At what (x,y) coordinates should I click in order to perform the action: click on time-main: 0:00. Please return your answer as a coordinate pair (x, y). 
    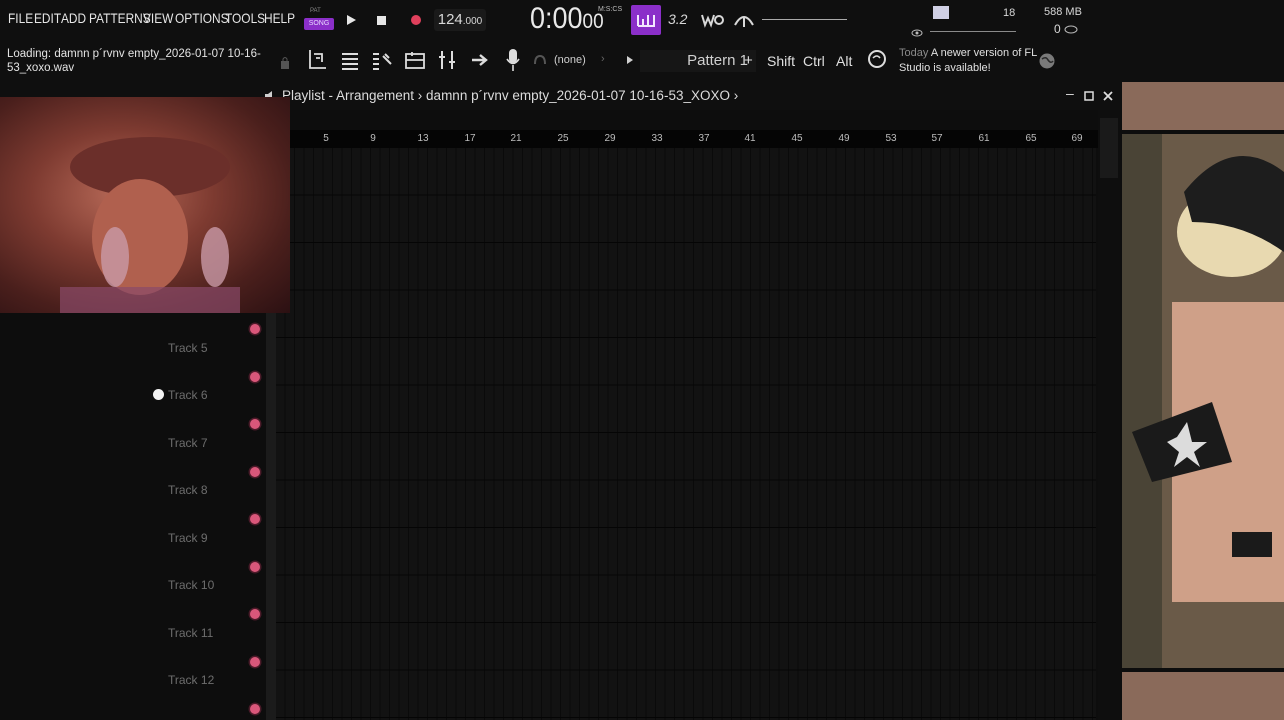
    Looking at the image, I should click on (556, 18).